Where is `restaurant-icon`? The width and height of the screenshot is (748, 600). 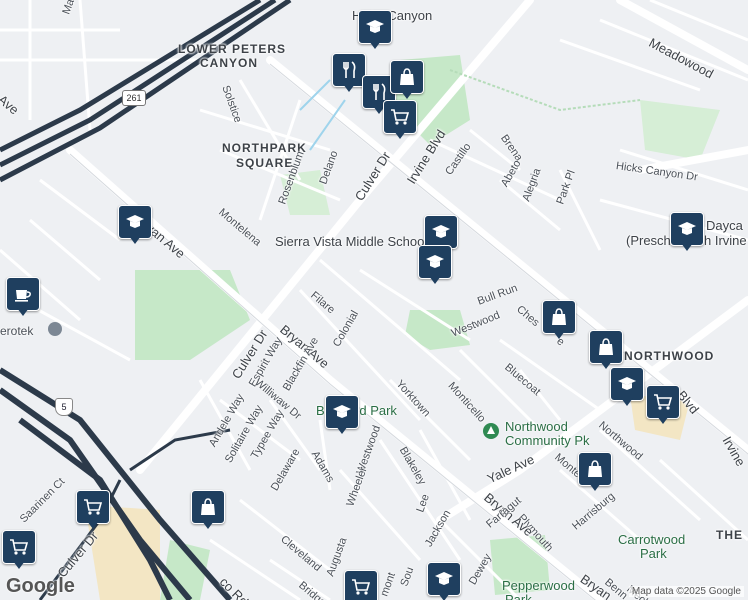
restaurant-icon is located at coordinates (349, 69).